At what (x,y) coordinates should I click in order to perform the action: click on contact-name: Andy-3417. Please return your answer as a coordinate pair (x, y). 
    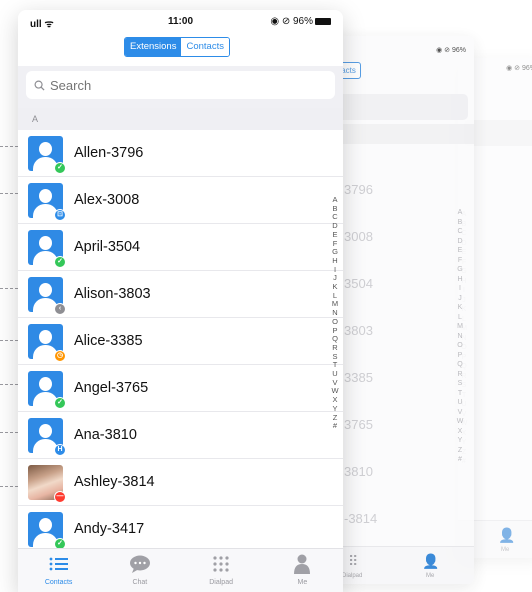
    Looking at the image, I should click on (109, 529).